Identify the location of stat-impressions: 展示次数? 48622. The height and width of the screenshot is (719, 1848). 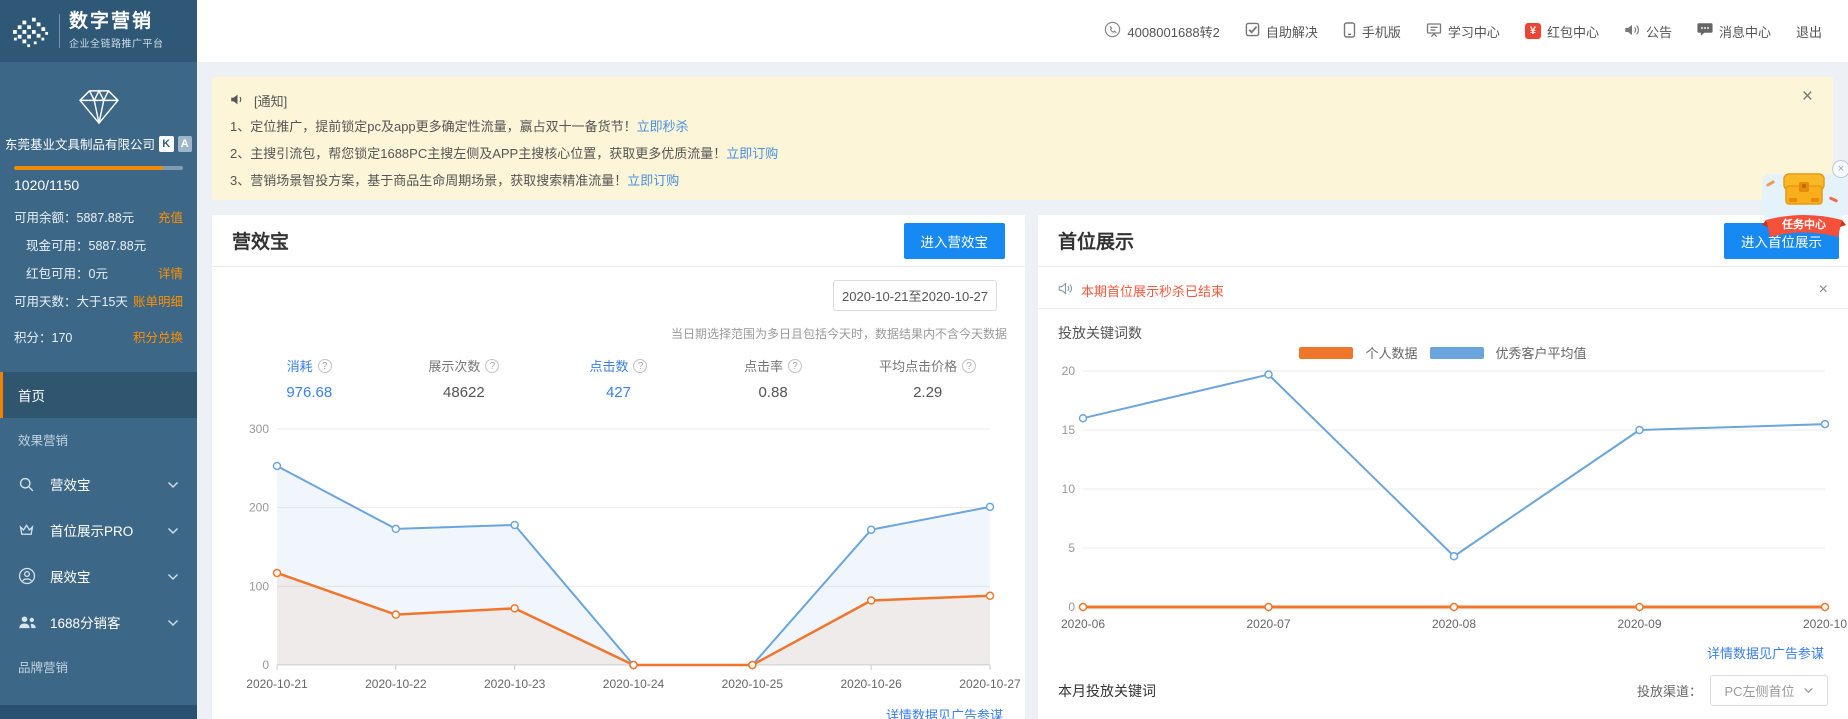
(464, 378).